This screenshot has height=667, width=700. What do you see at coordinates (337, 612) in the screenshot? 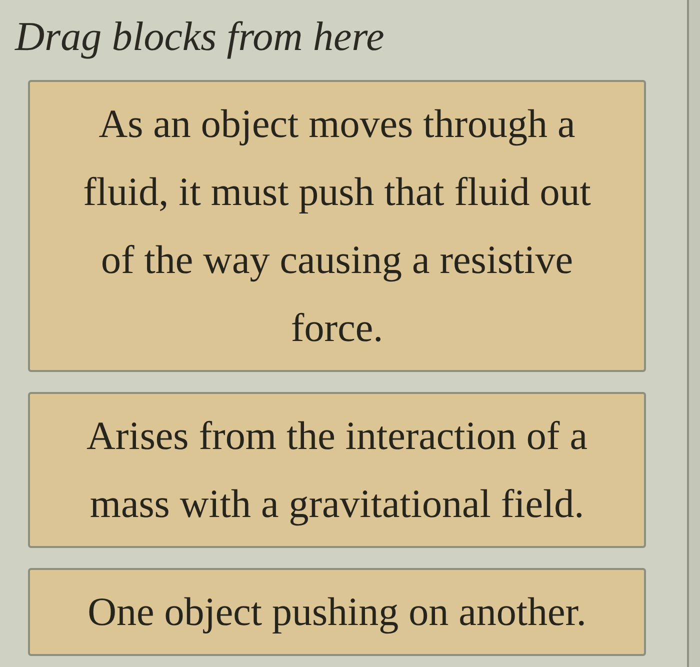
I see `draggable-answer-block: One object pushing on another.` at bounding box center [337, 612].